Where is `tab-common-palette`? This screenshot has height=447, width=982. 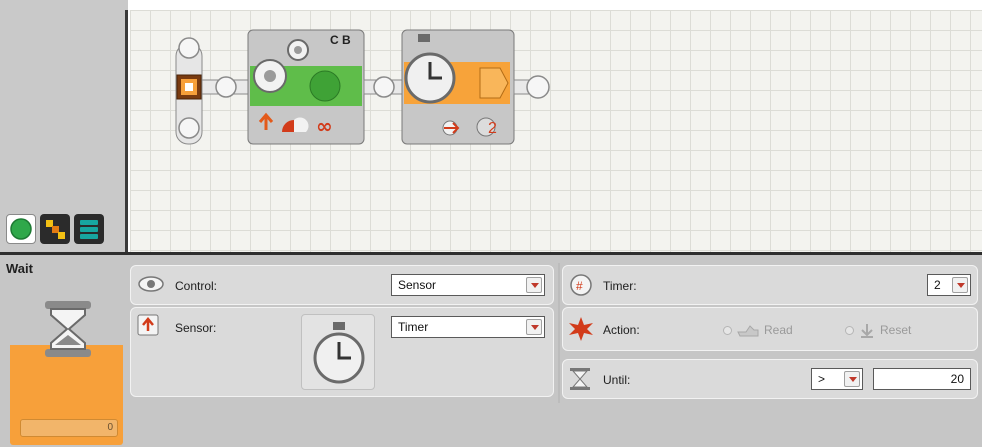 tab-common-palette is located at coordinates (21, 229).